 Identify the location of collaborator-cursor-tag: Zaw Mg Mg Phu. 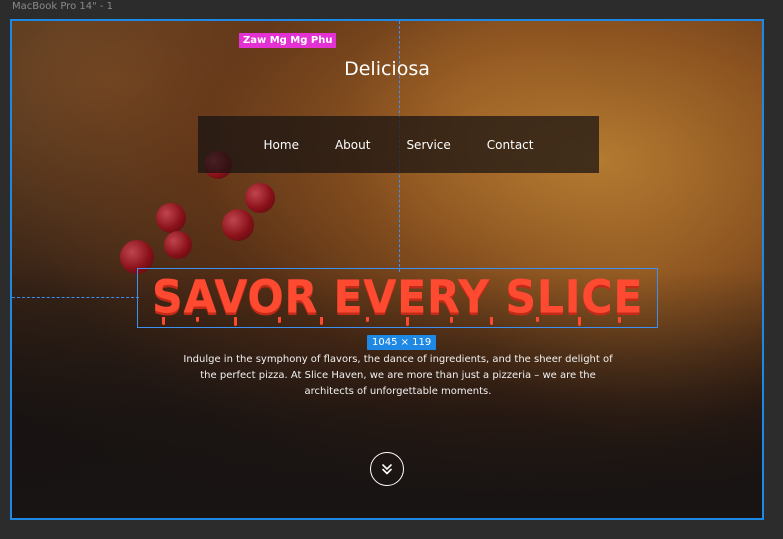
(288, 40).